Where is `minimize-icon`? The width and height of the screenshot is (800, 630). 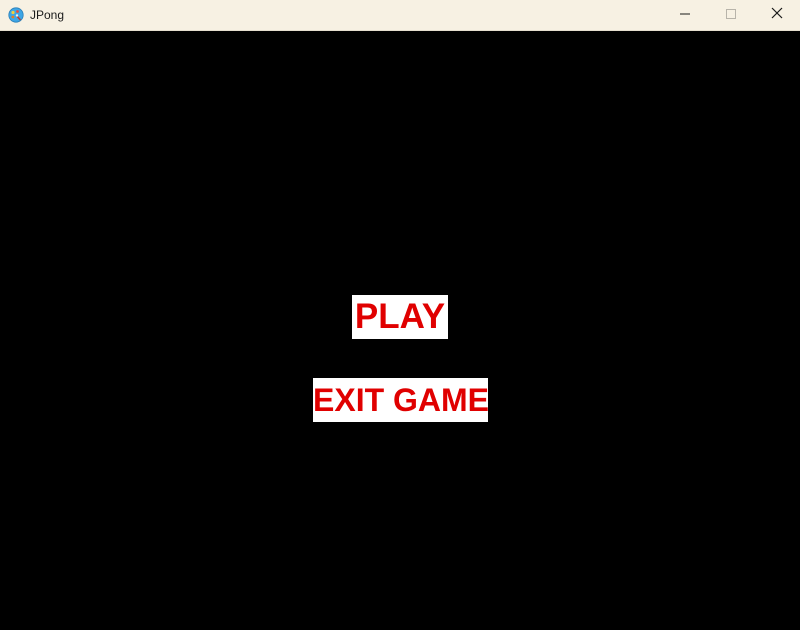
minimize-icon is located at coordinates (685, 15).